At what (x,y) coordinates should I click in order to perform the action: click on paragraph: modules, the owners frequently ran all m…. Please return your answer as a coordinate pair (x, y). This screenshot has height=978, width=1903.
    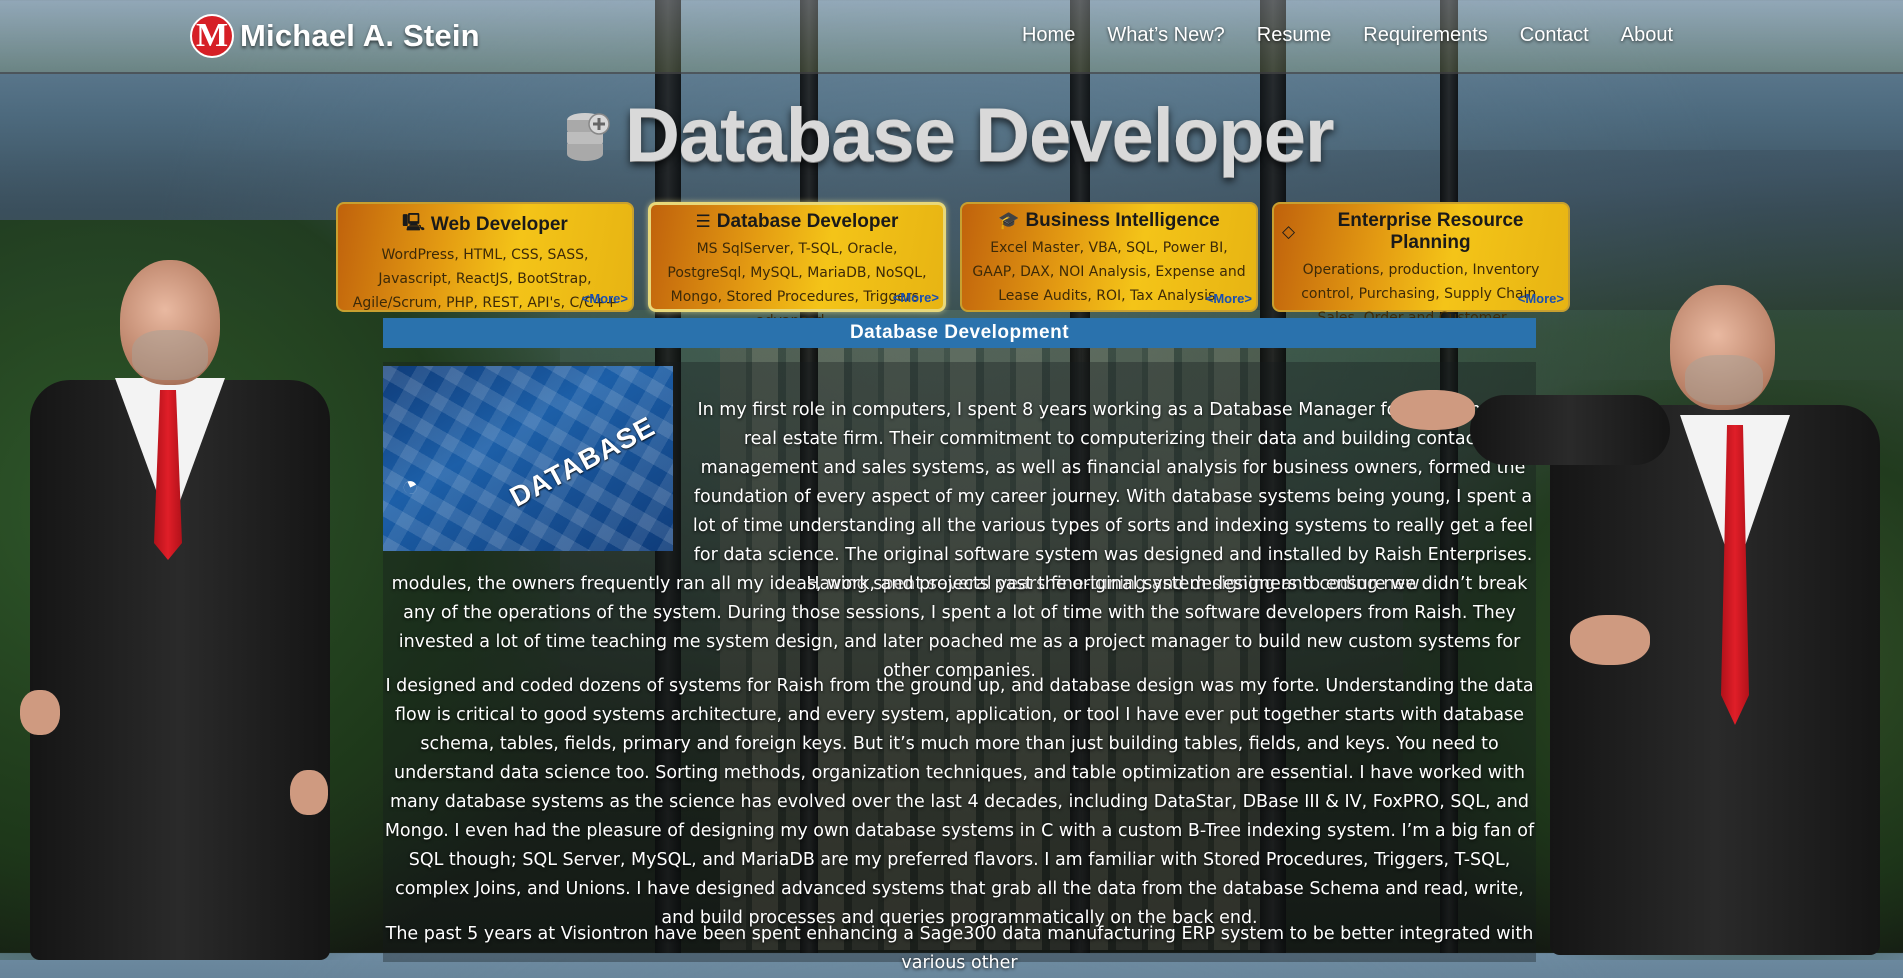
    Looking at the image, I should click on (959, 627).